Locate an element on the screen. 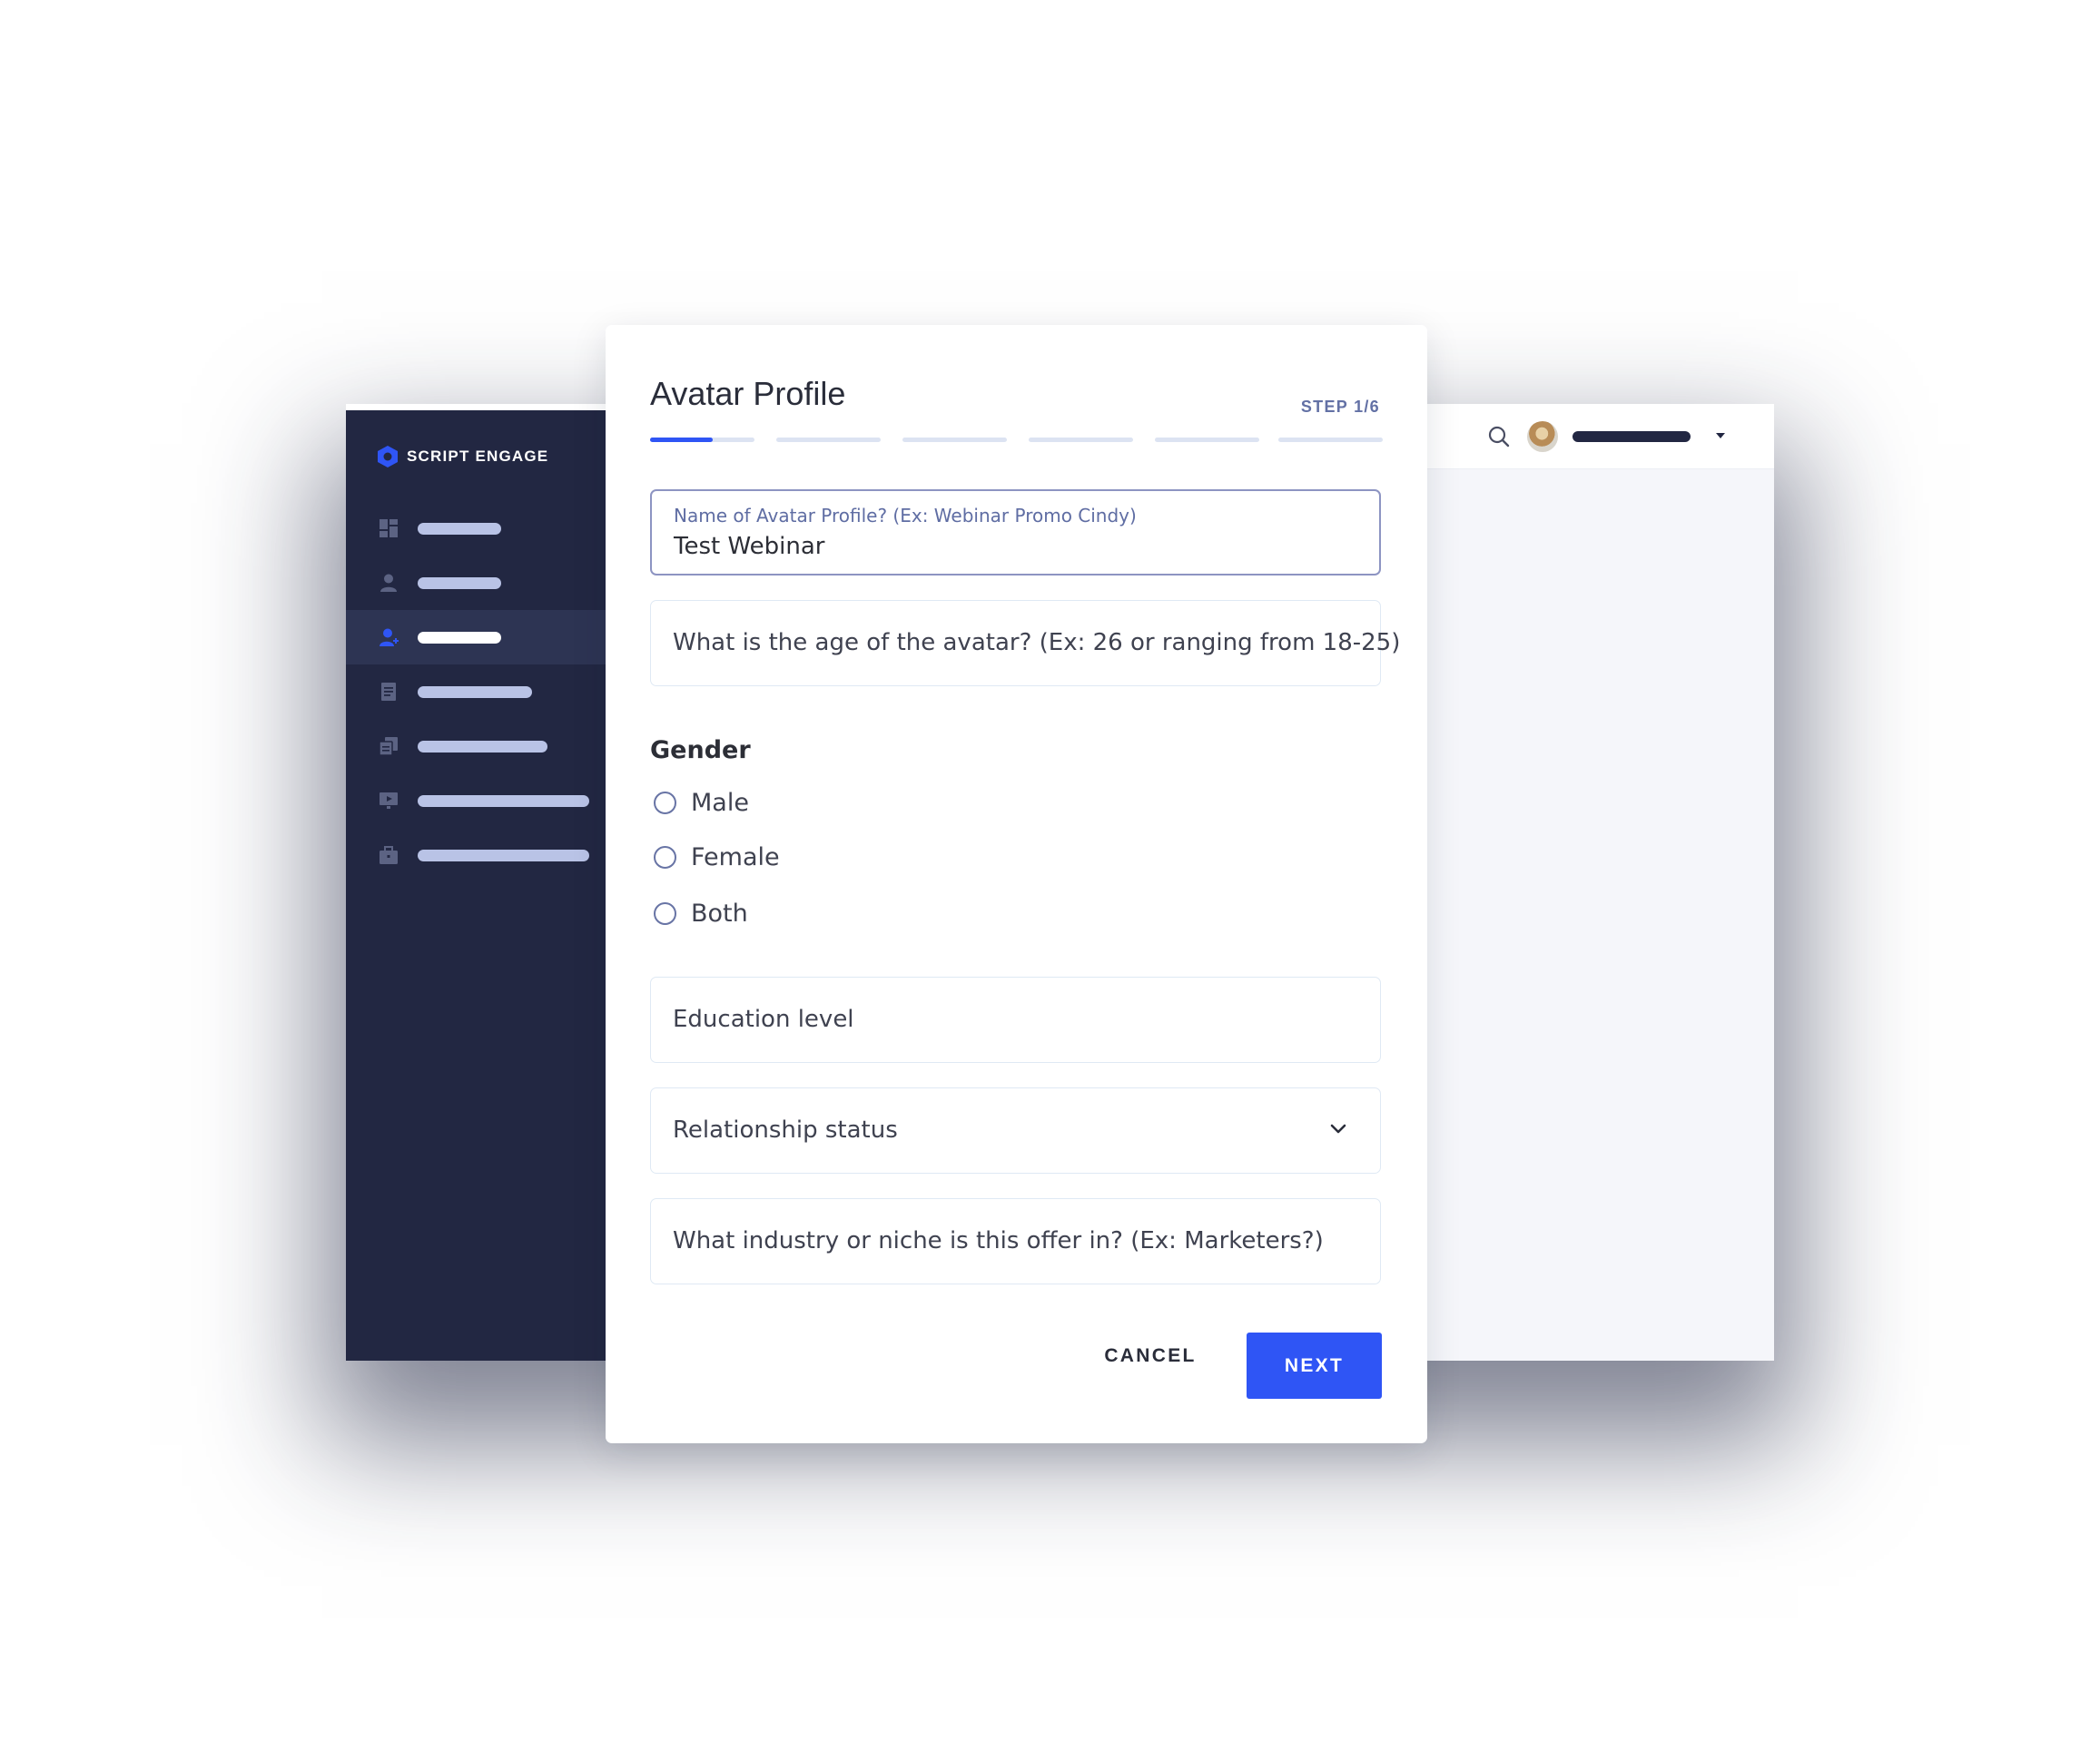 The width and height of the screenshot is (2100, 1751). cancel-button: CANCEL is located at coordinates (1150, 1356).